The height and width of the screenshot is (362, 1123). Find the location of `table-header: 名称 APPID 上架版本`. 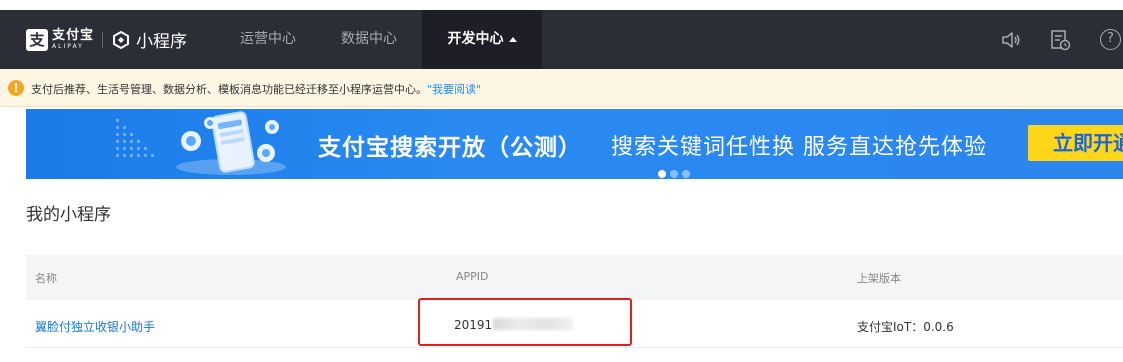

table-header: 名称 APPID 上架版本 is located at coordinates (574, 277).